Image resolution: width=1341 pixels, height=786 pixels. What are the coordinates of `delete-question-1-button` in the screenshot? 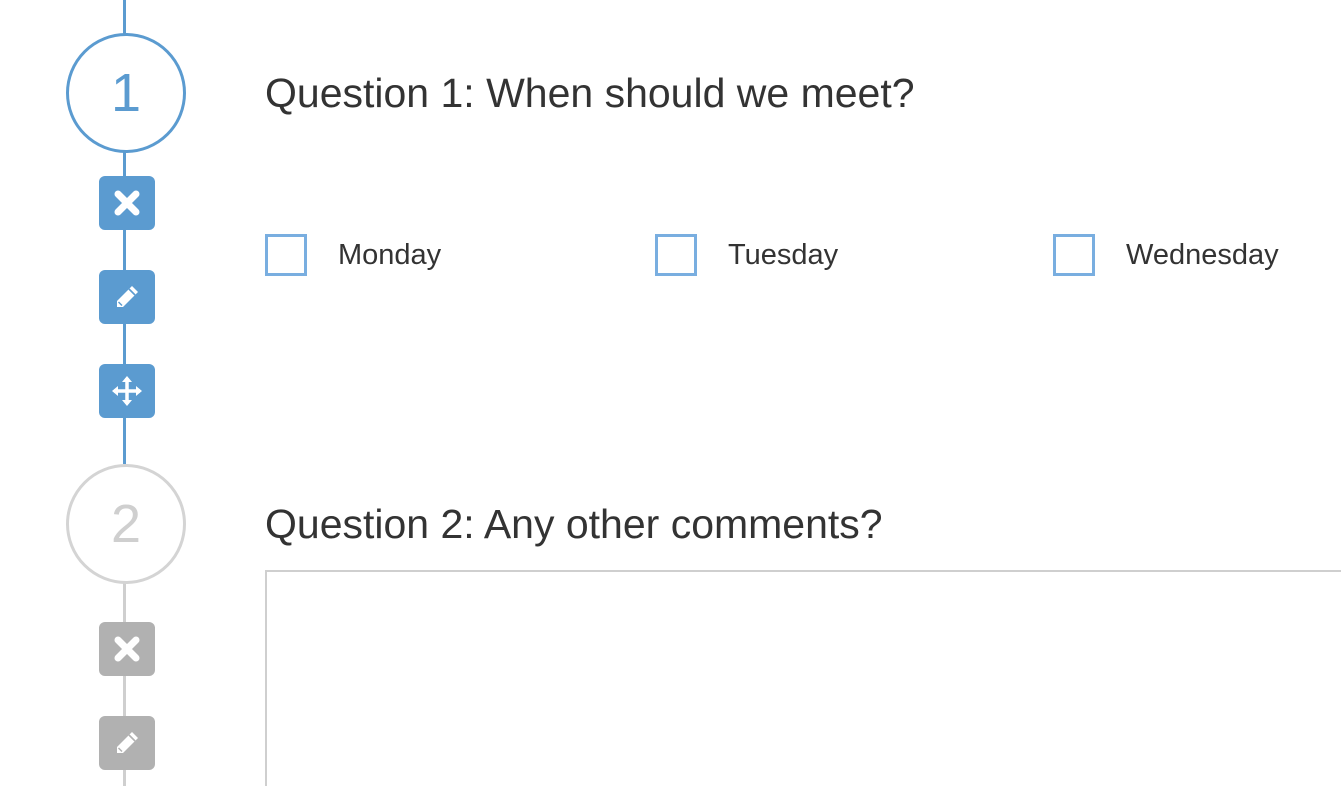 It's located at (127, 203).